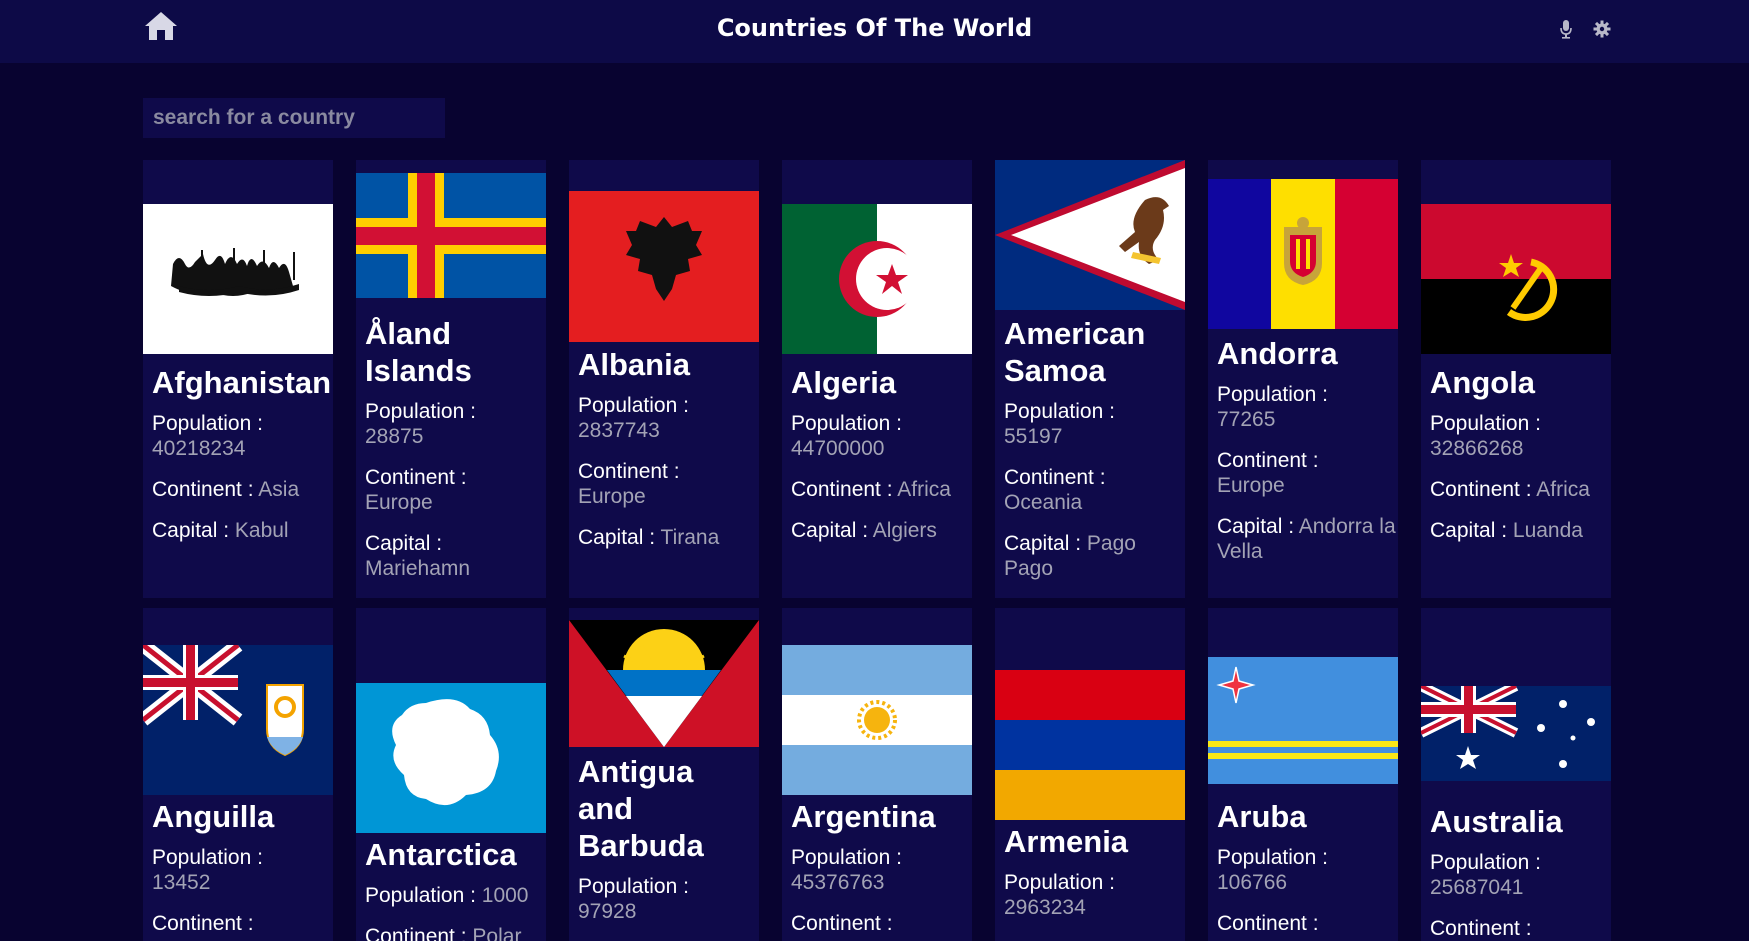 This screenshot has height=941, width=1749. What do you see at coordinates (441, 854) in the screenshot?
I see `country-name: Antarctica` at bounding box center [441, 854].